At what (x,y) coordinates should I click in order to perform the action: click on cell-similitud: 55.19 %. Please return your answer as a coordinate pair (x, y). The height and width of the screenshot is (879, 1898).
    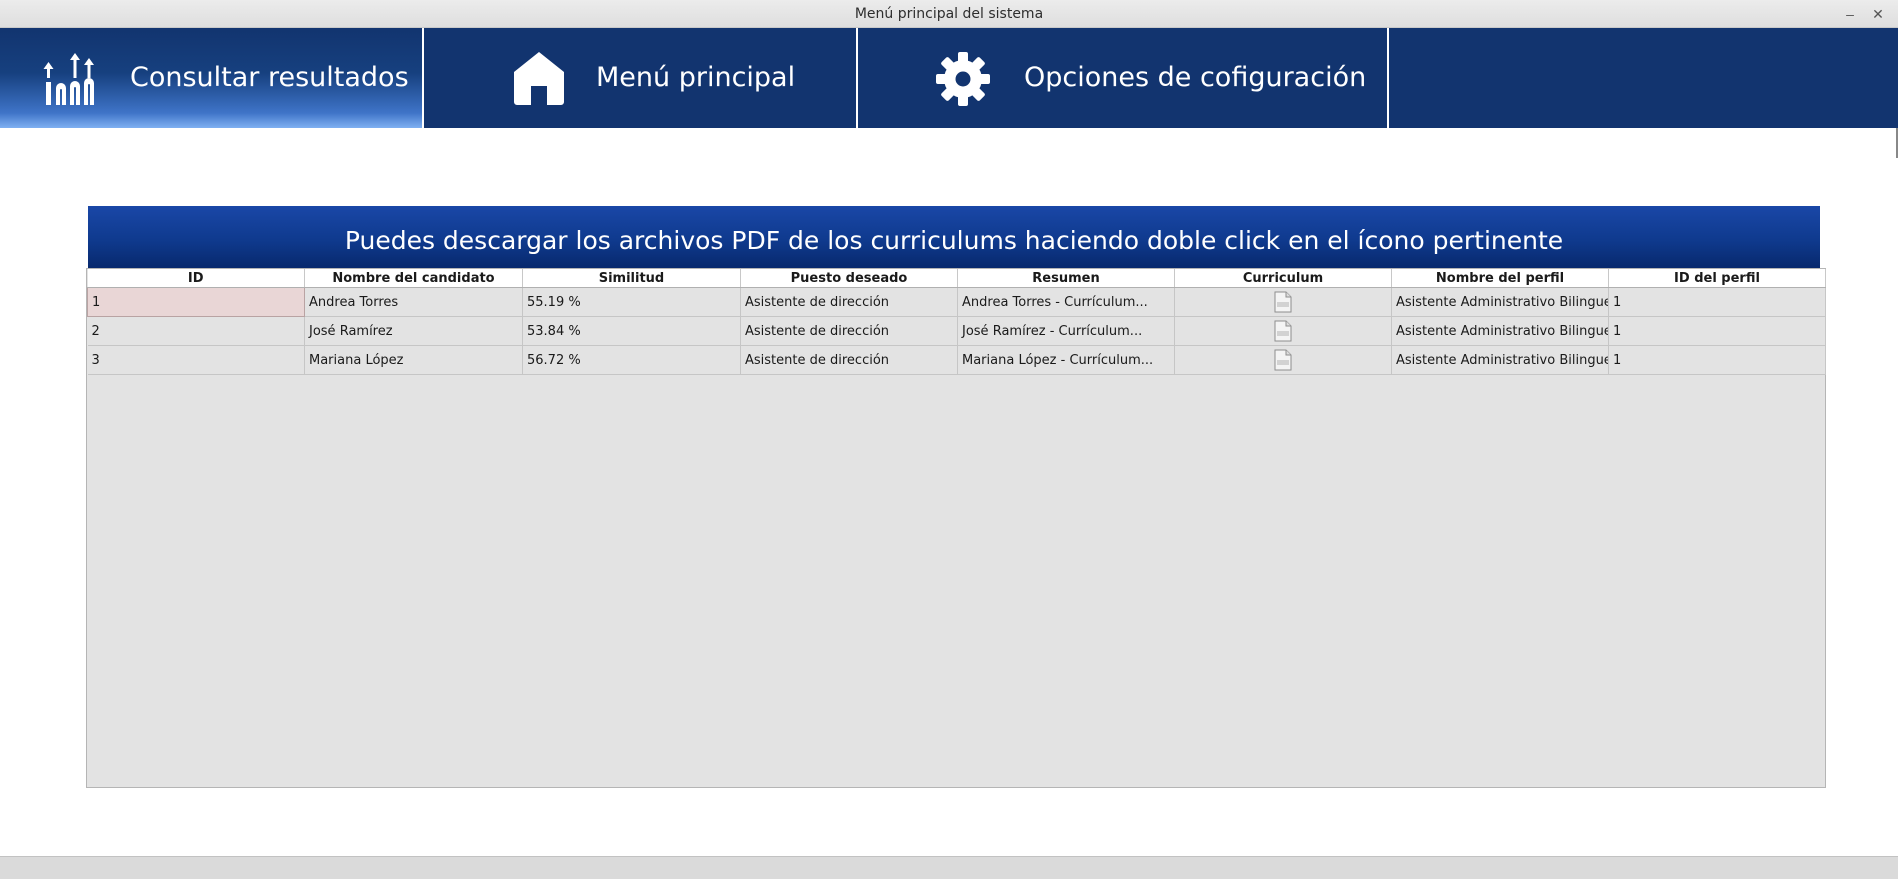
    Looking at the image, I should click on (631, 302).